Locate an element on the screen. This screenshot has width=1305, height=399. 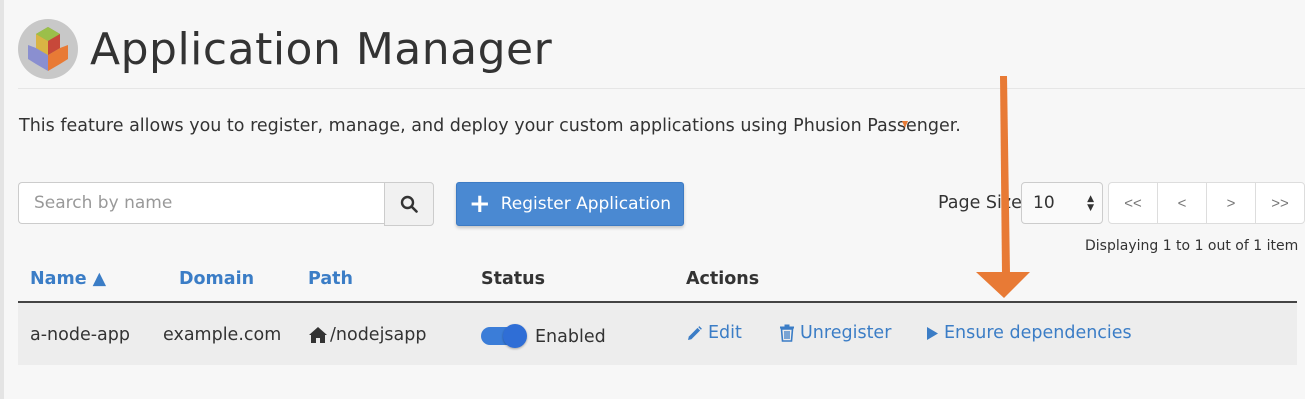
left-border is located at coordinates (2, 199).